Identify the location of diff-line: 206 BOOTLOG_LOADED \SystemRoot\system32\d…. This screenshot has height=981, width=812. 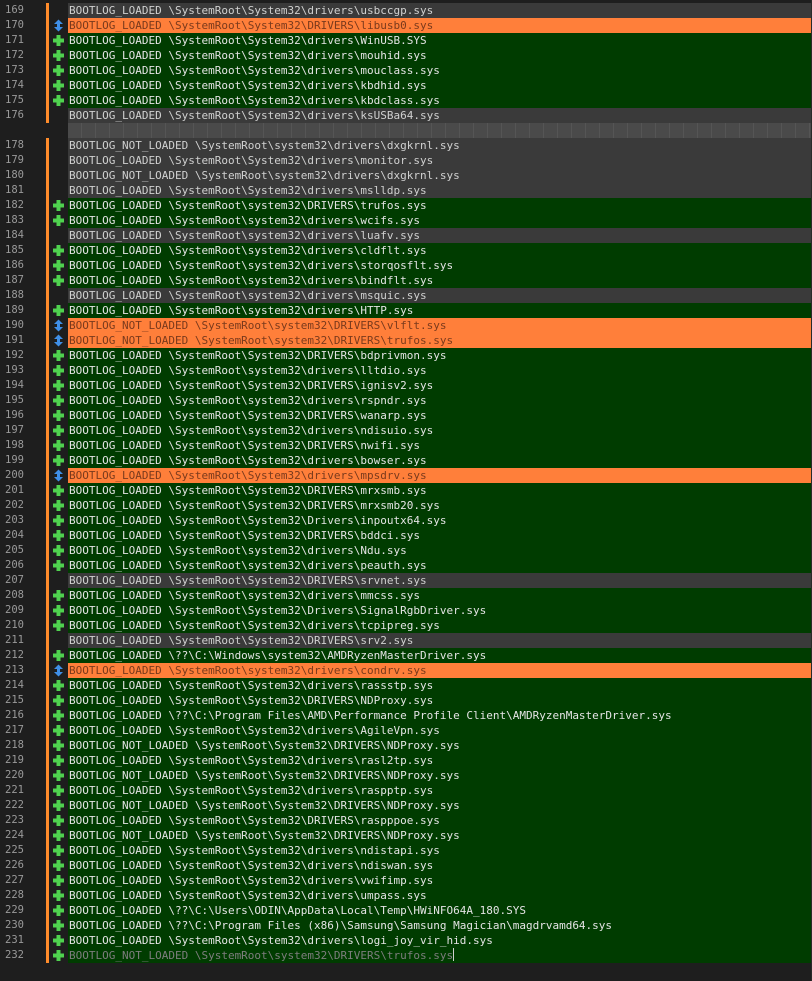
(406, 565).